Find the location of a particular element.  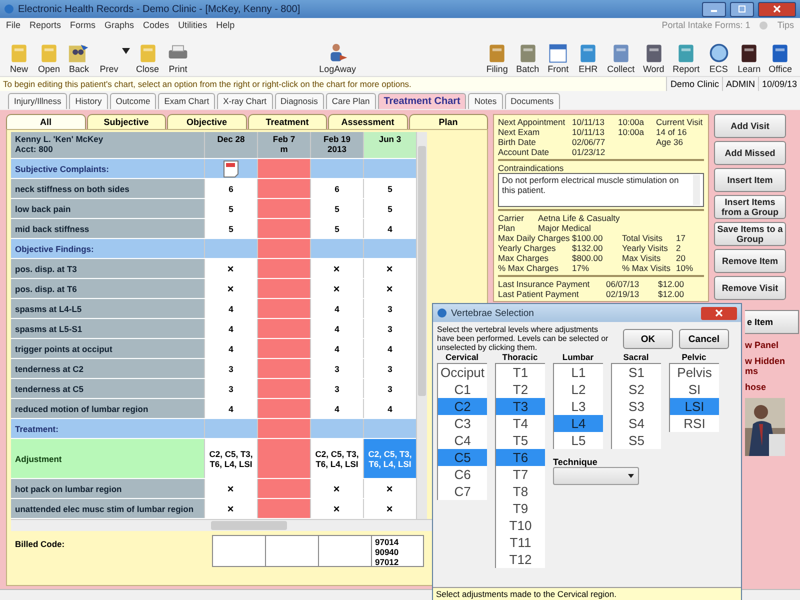

vertebra-item: T6 is located at coordinates (520, 457).